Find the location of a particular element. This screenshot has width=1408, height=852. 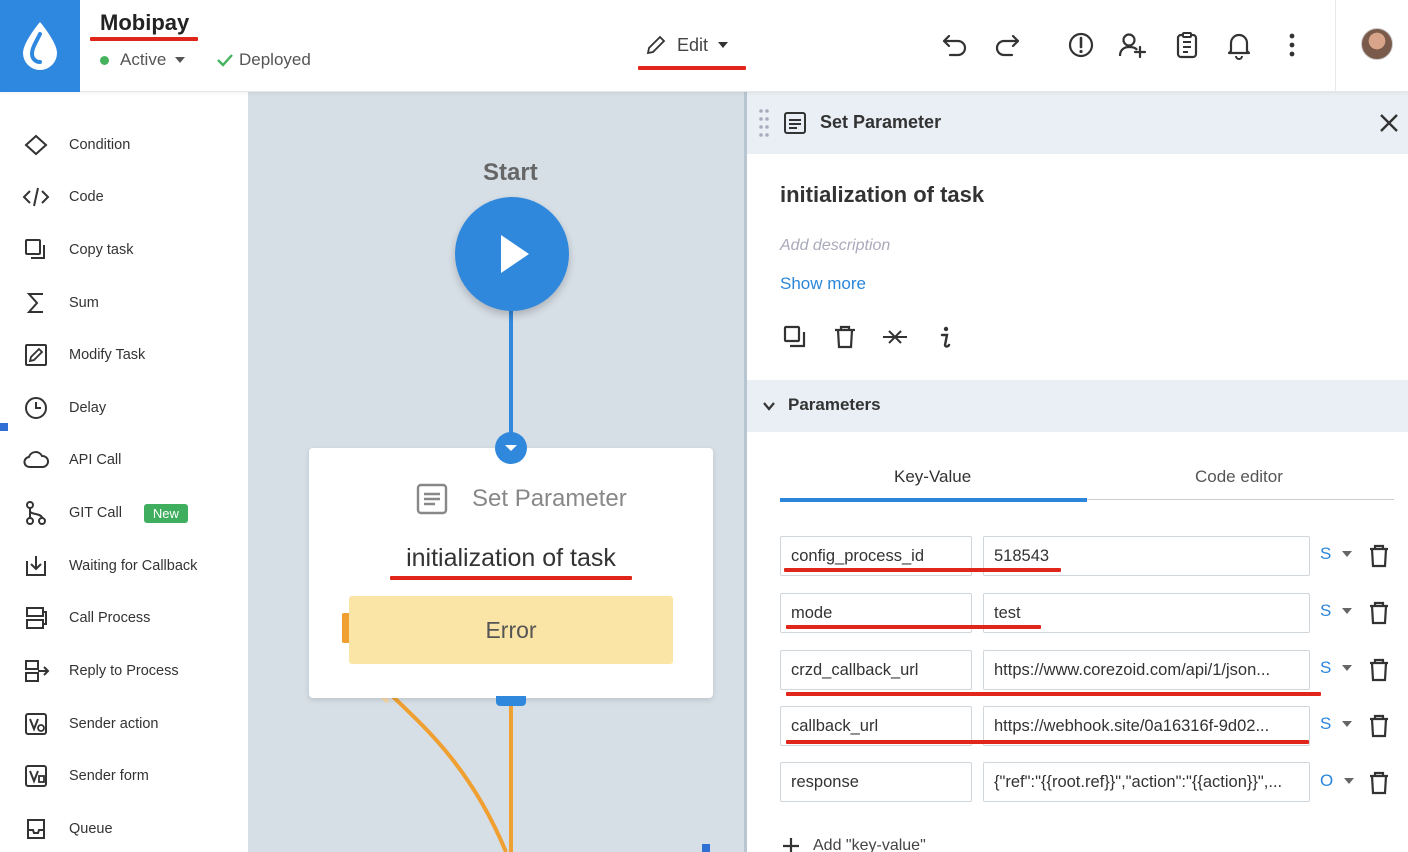

redo-icon is located at coordinates (1007, 45).